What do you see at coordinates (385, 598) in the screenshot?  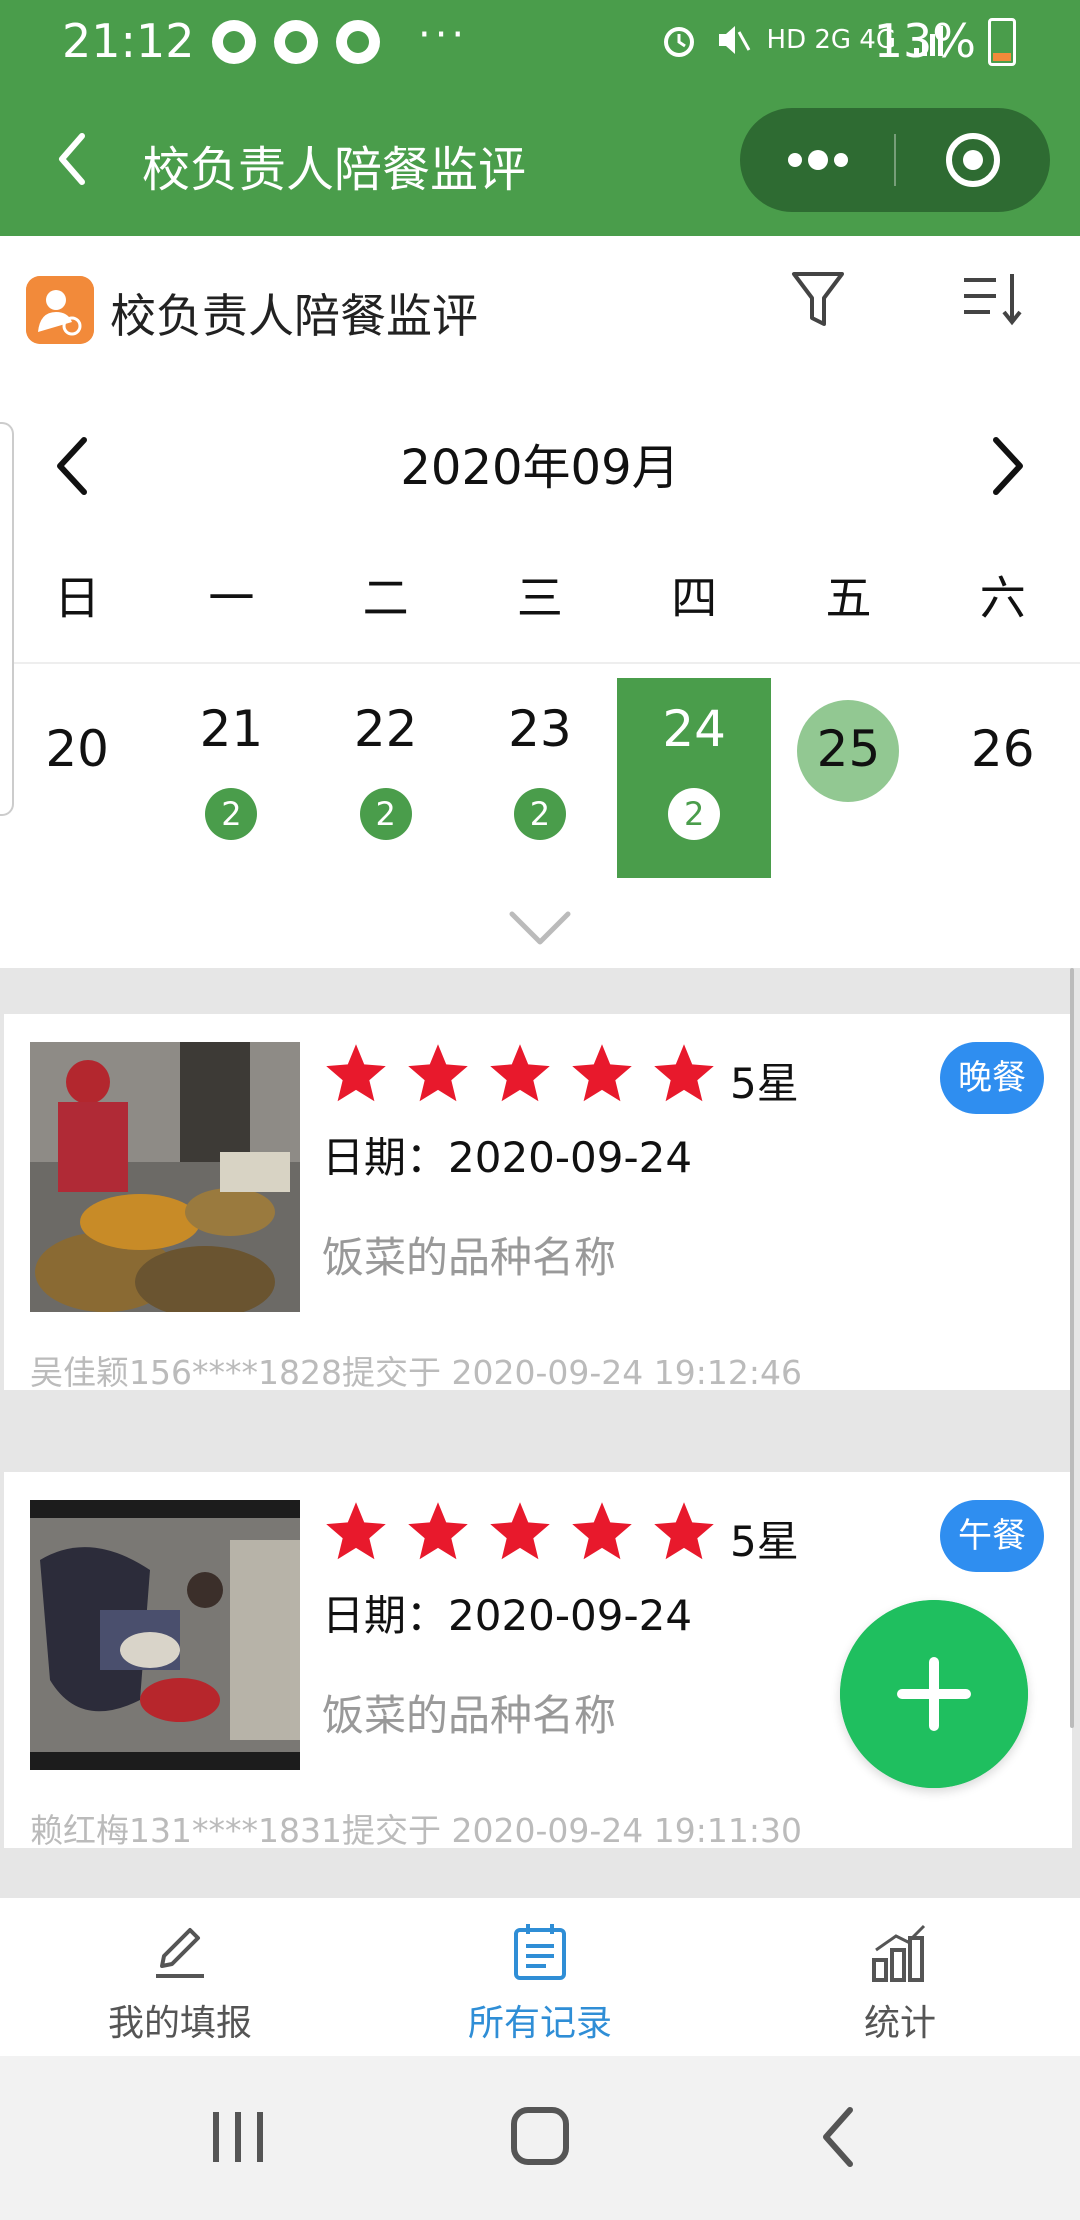 I see `weekday-label: 二` at bounding box center [385, 598].